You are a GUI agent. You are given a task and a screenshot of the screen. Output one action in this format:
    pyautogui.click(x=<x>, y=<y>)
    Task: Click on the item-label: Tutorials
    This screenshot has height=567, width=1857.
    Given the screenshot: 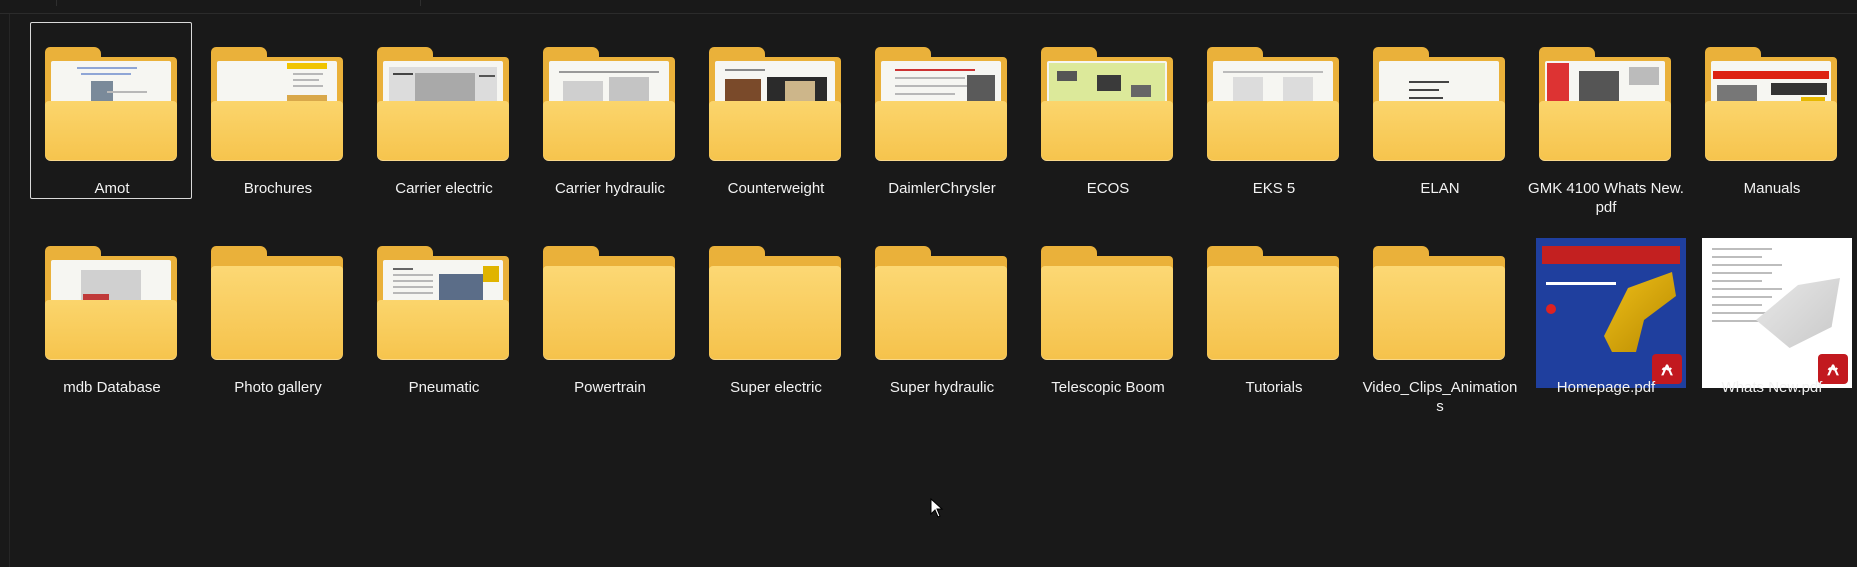 What is the action you would take?
    pyautogui.click(x=1274, y=387)
    